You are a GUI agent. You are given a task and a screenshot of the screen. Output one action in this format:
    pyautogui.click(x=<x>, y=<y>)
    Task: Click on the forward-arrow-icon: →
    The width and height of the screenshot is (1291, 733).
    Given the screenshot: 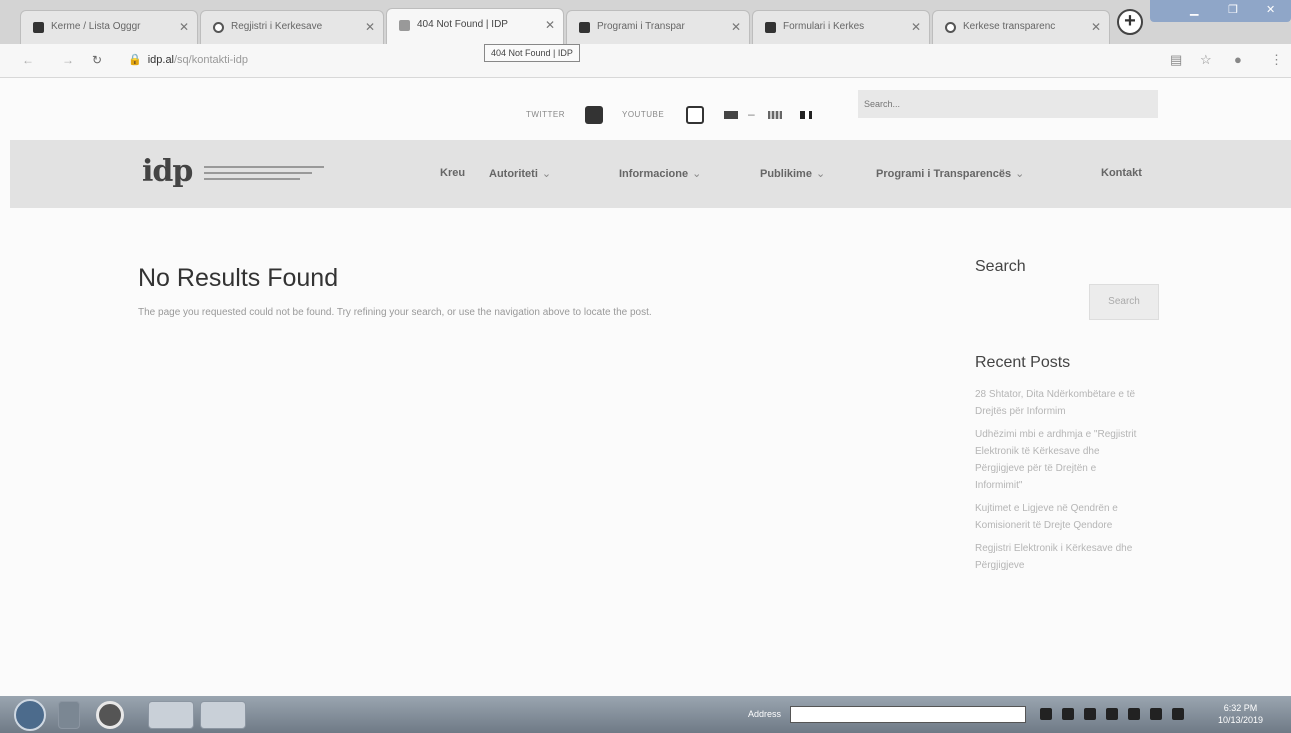 What is the action you would take?
    pyautogui.click(x=68, y=60)
    